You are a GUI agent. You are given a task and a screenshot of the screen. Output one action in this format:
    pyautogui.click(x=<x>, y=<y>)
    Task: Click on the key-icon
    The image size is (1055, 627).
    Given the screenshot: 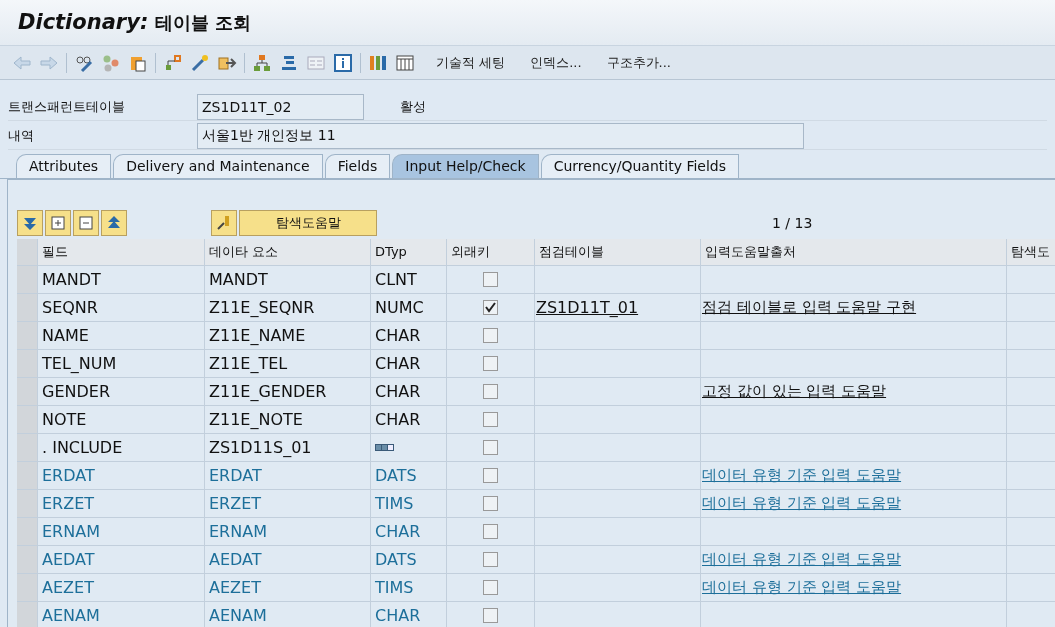 What is the action you would take?
    pyautogui.click(x=224, y=223)
    